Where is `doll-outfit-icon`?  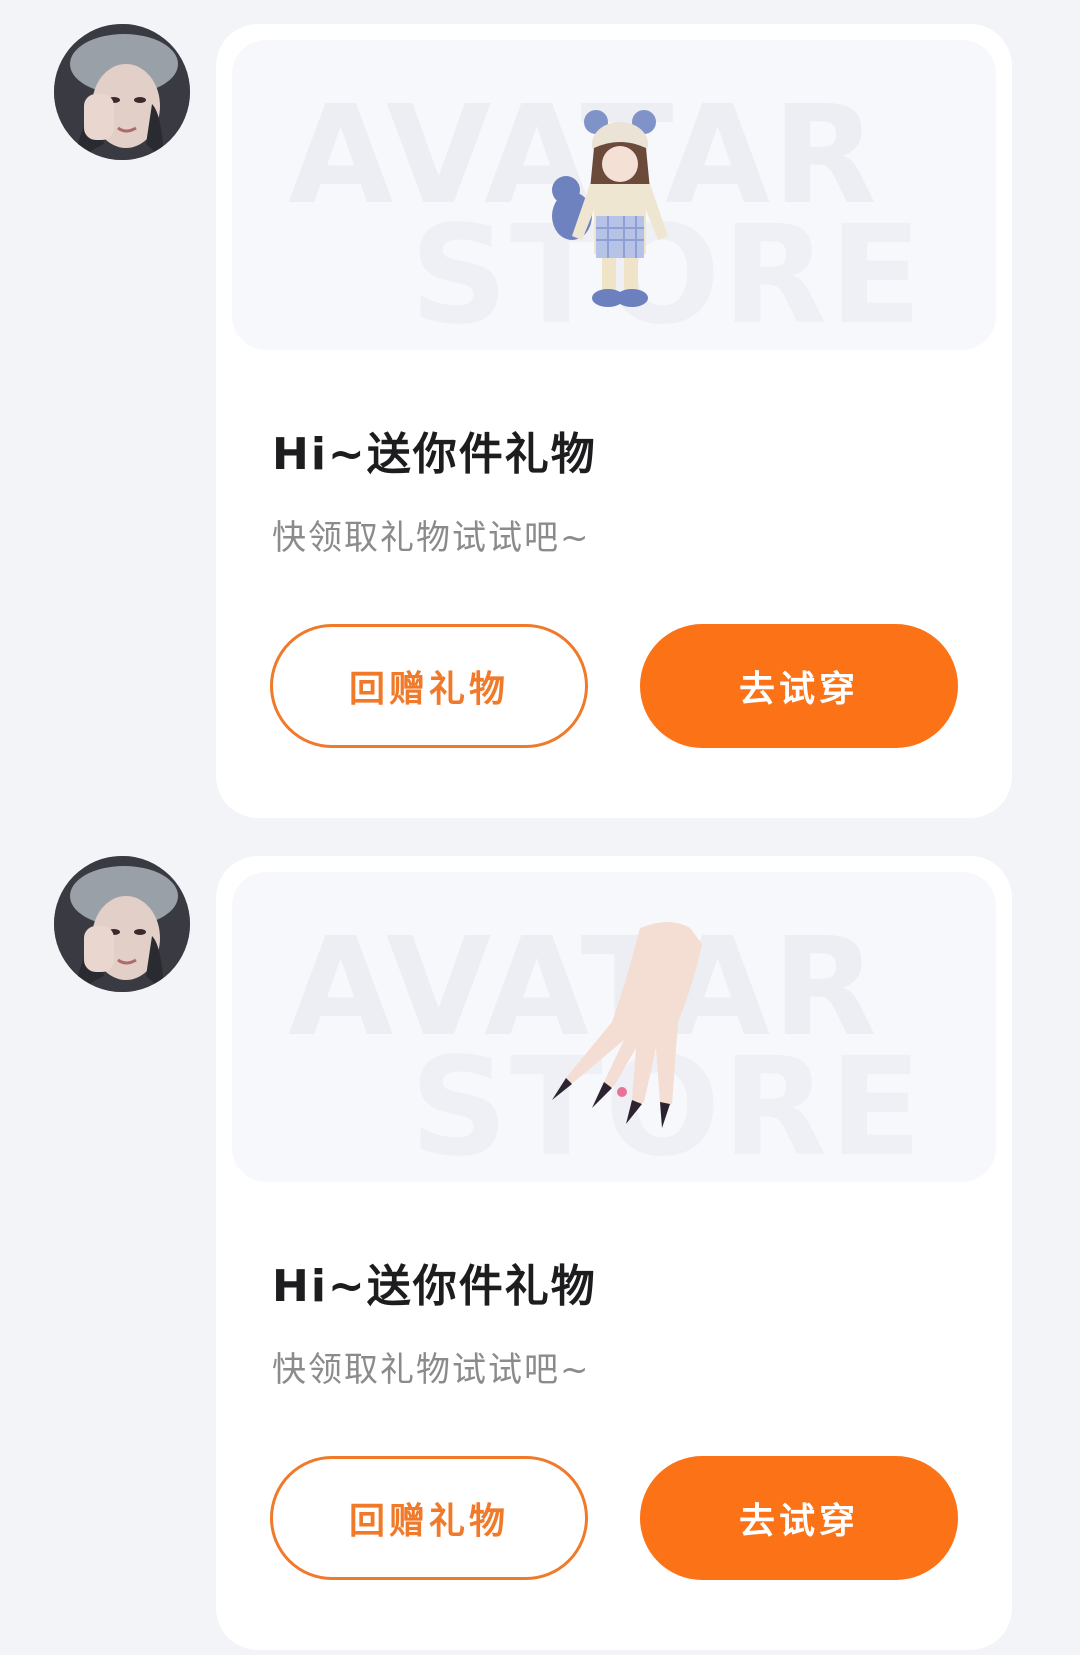 doll-outfit-icon is located at coordinates (610, 208).